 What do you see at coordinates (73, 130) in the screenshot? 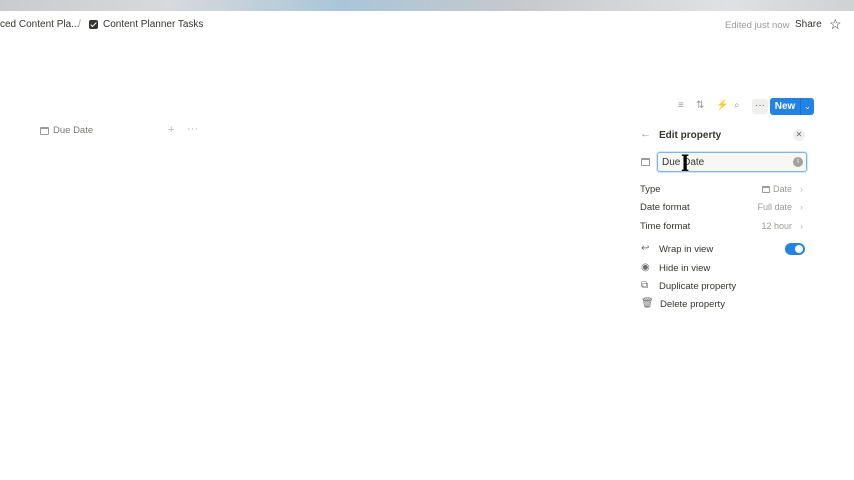
I see `column-label: Due Date` at bounding box center [73, 130].